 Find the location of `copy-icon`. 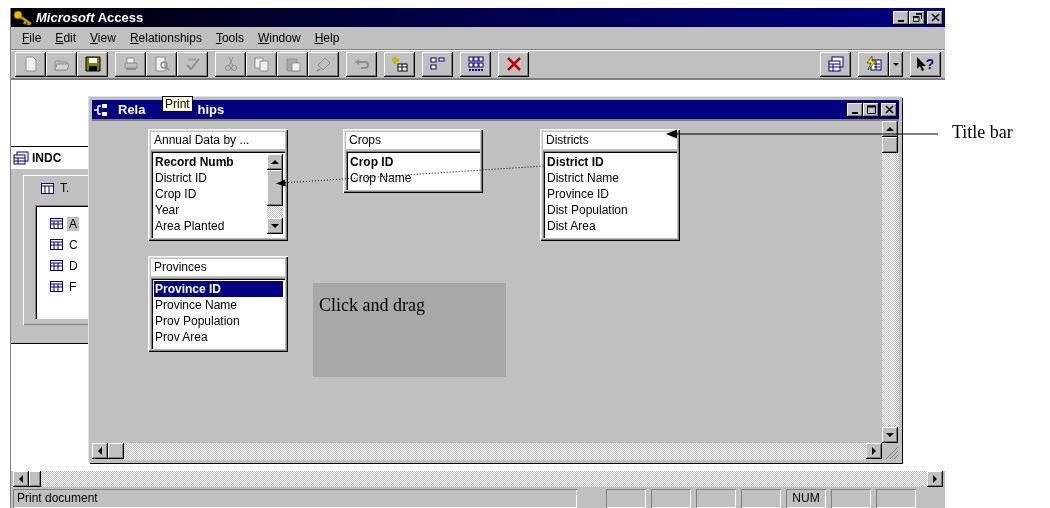

copy-icon is located at coordinates (261, 64).